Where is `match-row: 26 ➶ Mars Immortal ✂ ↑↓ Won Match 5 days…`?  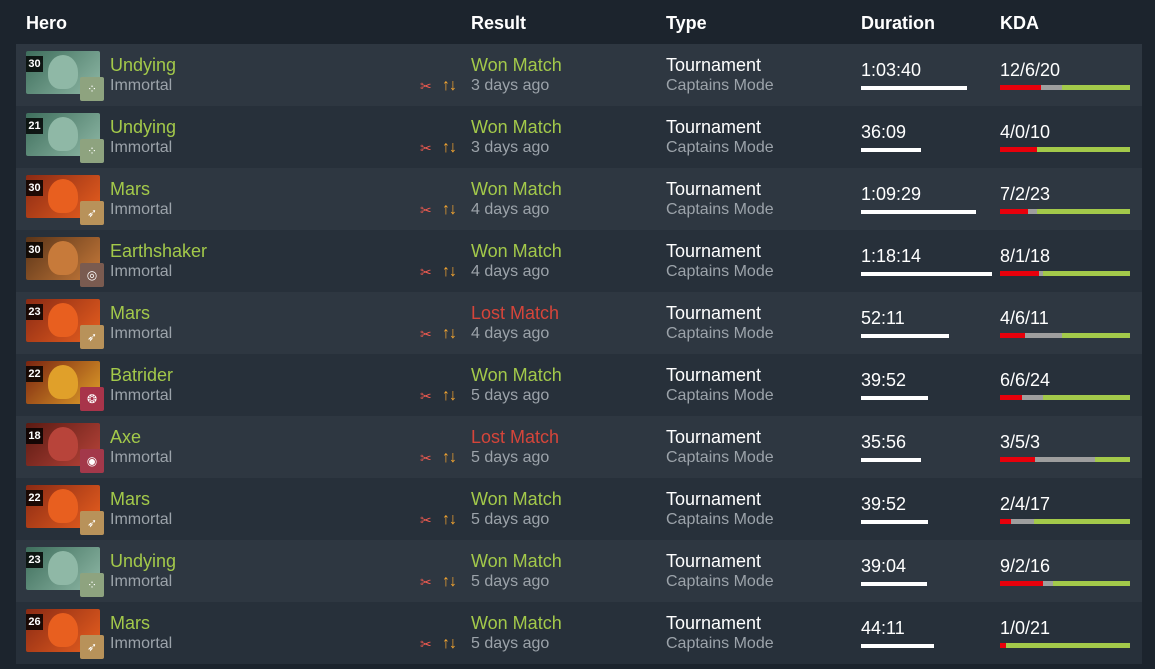
match-row: 26 ➶ Mars Immortal ✂ ↑↓ Won Match 5 days… is located at coordinates (579, 633).